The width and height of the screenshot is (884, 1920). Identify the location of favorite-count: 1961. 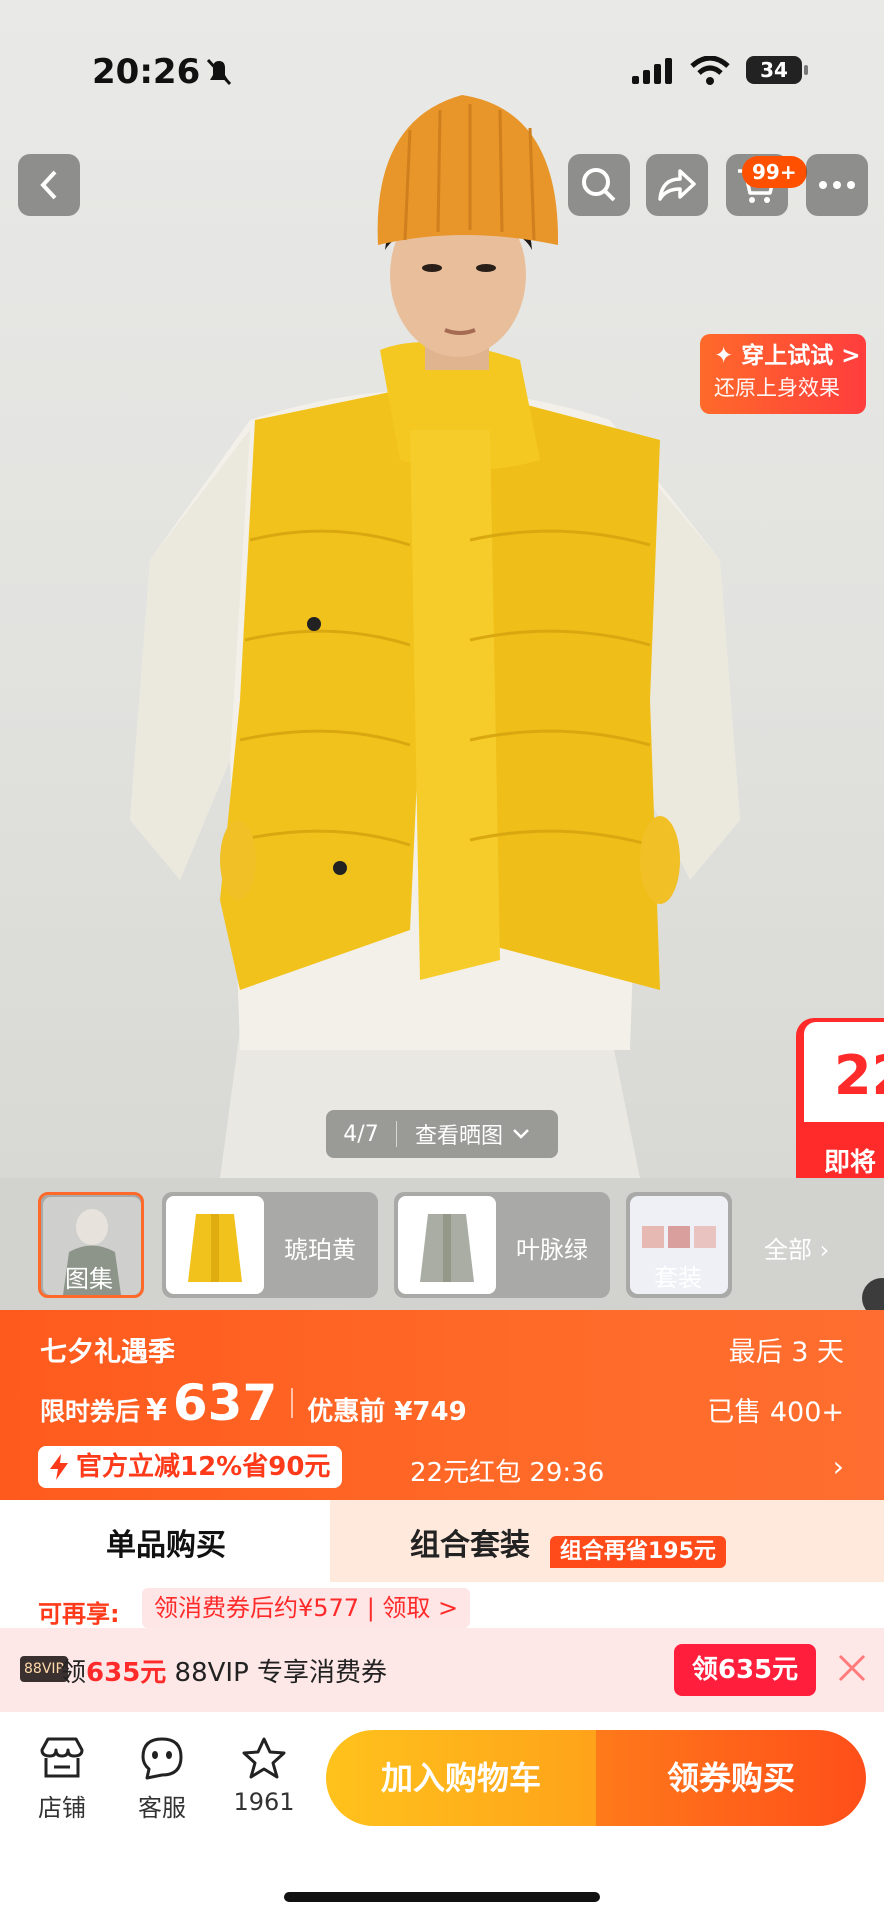
(264, 1802).